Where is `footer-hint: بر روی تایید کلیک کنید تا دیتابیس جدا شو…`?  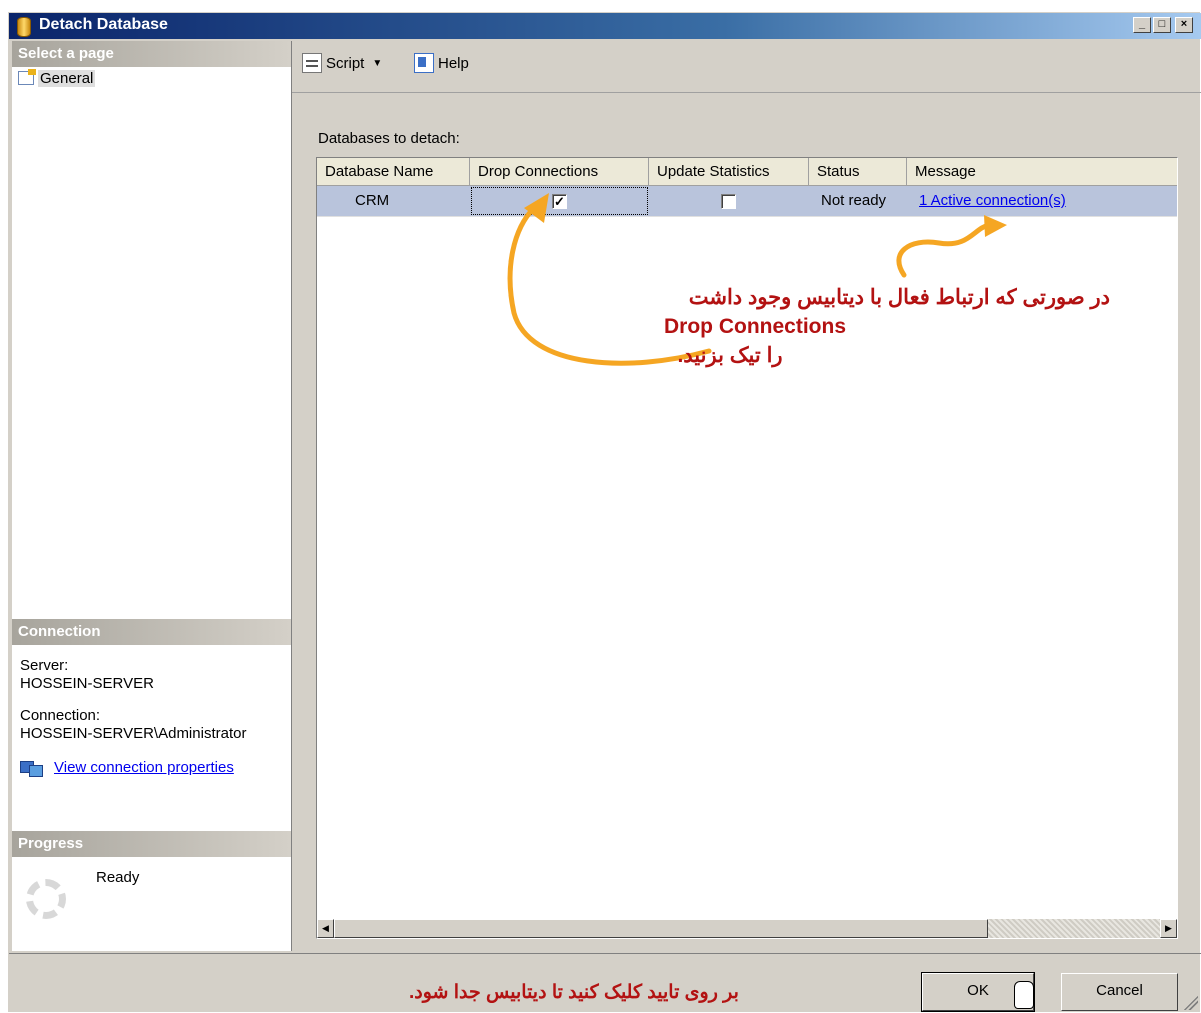 footer-hint: بر روی تایید کلیک کنید تا دیتابیس جدا شو… is located at coordinates (574, 992).